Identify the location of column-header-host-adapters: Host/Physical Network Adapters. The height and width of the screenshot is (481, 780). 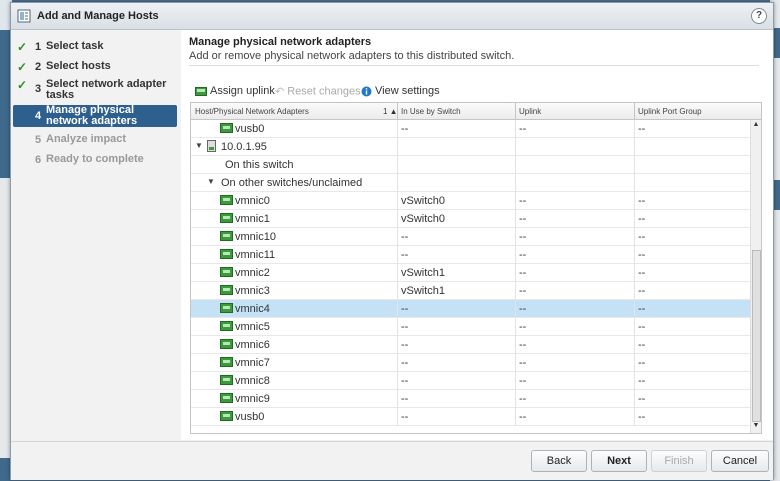
(252, 111).